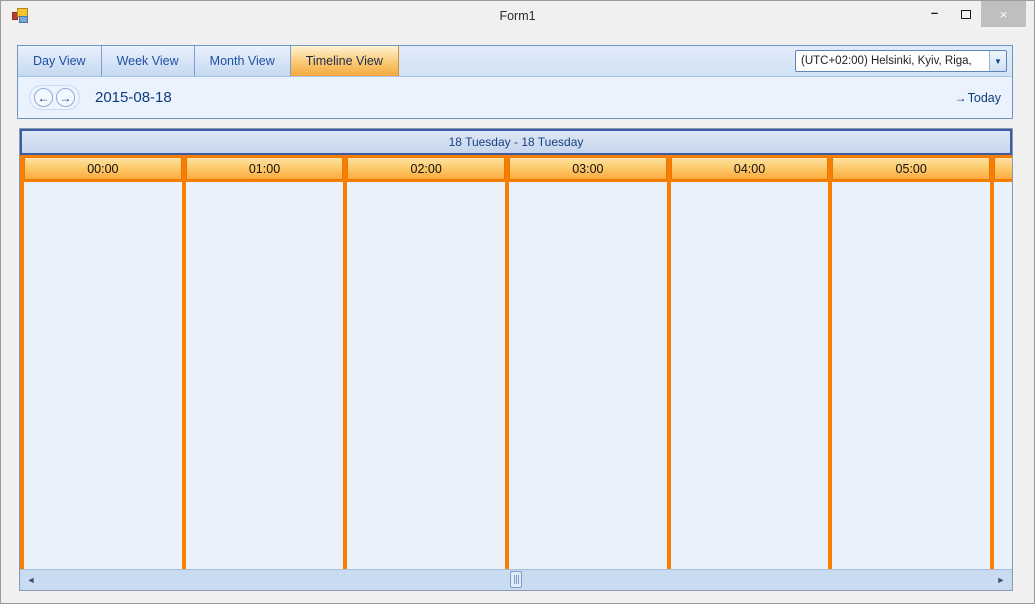 The height and width of the screenshot is (604, 1035). Describe the element at coordinates (749, 168) in the screenshot. I see `hour-header-04: 04:00` at that location.